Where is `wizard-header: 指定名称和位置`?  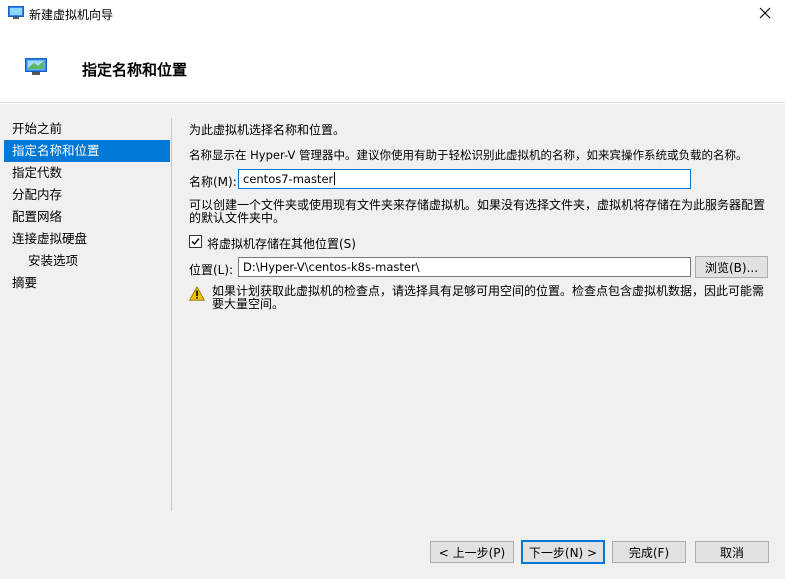 wizard-header: 指定名称和位置 is located at coordinates (392, 65).